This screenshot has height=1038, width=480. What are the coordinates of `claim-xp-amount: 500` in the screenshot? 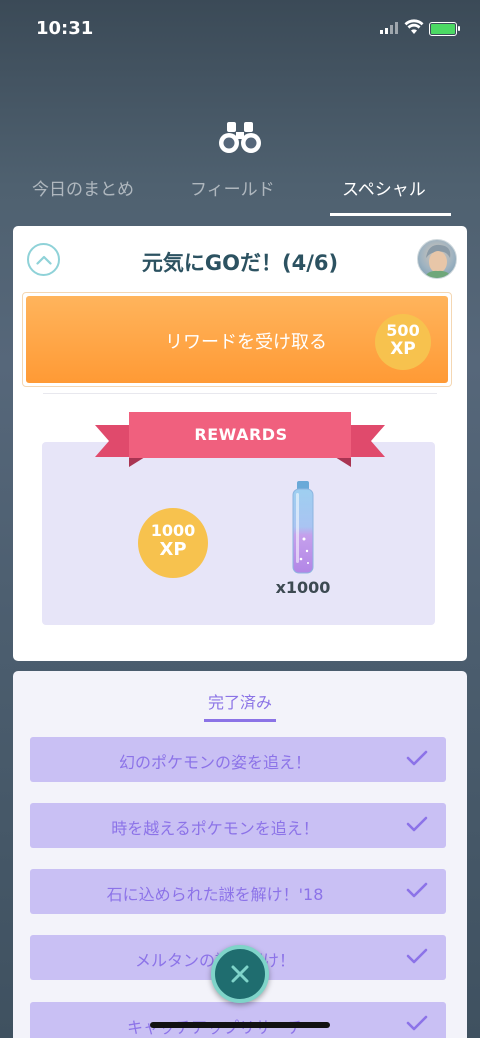 It's located at (403, 330).